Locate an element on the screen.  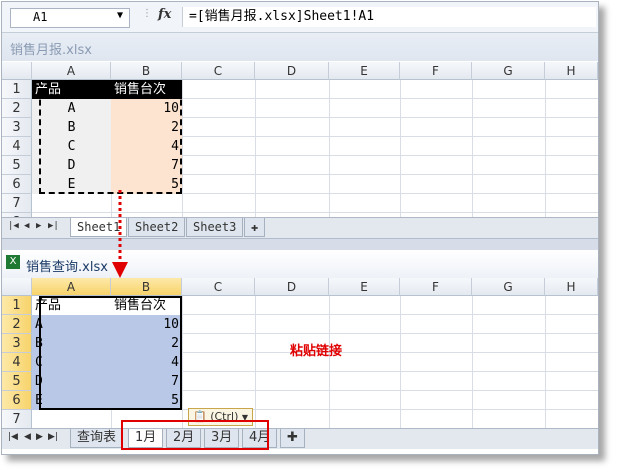
workbook1-title: 销售月报.xlsx is located at coordinates (51, 50).